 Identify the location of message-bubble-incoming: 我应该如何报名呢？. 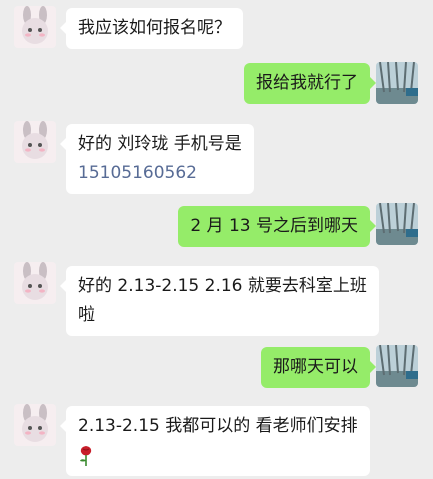
(151, 28).